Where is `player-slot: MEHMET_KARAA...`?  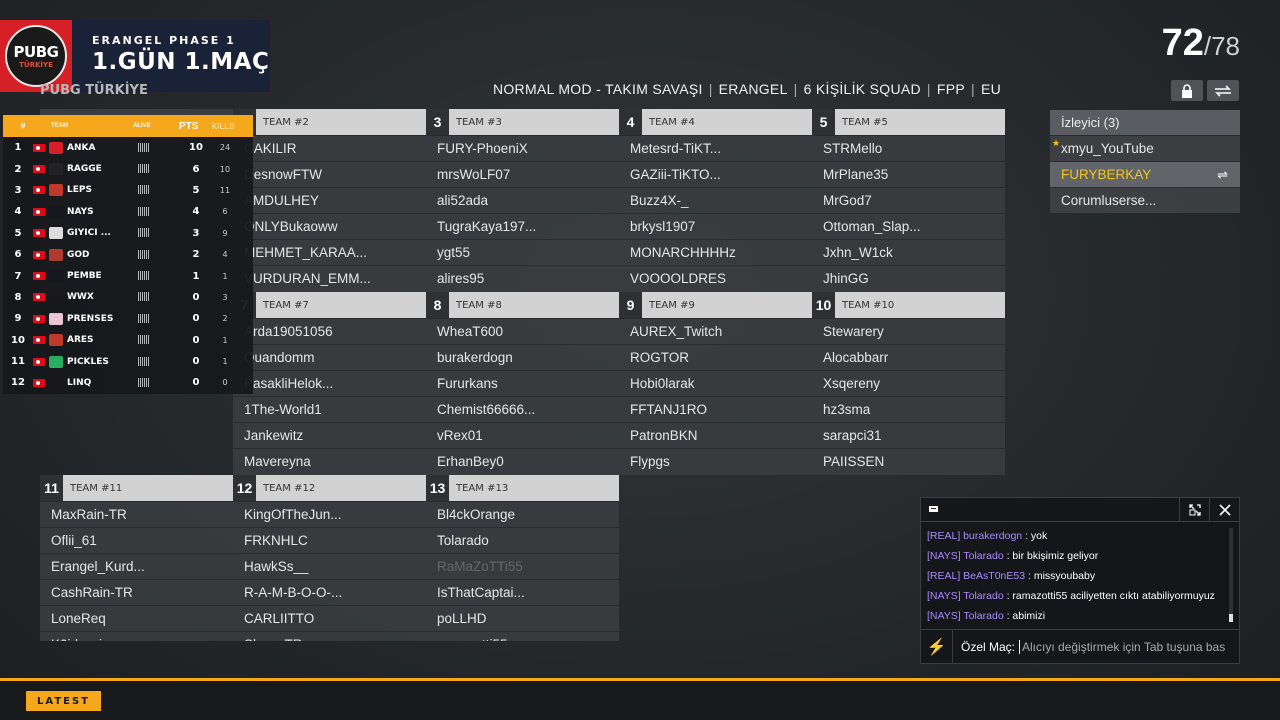
player-slot: MEHMET_KARAA... is located at coordinates (329, 252).